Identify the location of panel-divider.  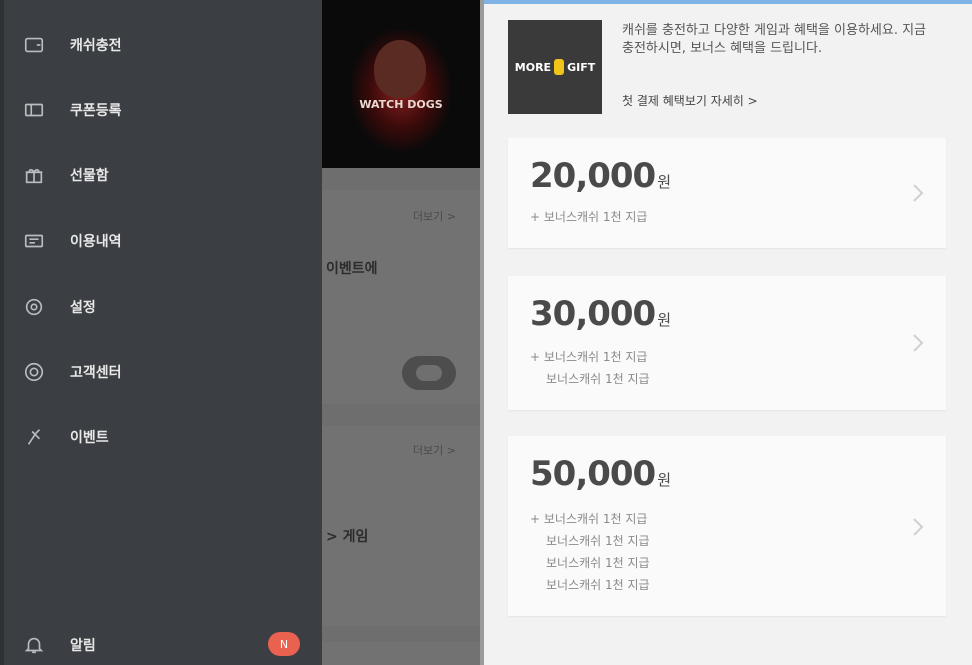
(482, 332).